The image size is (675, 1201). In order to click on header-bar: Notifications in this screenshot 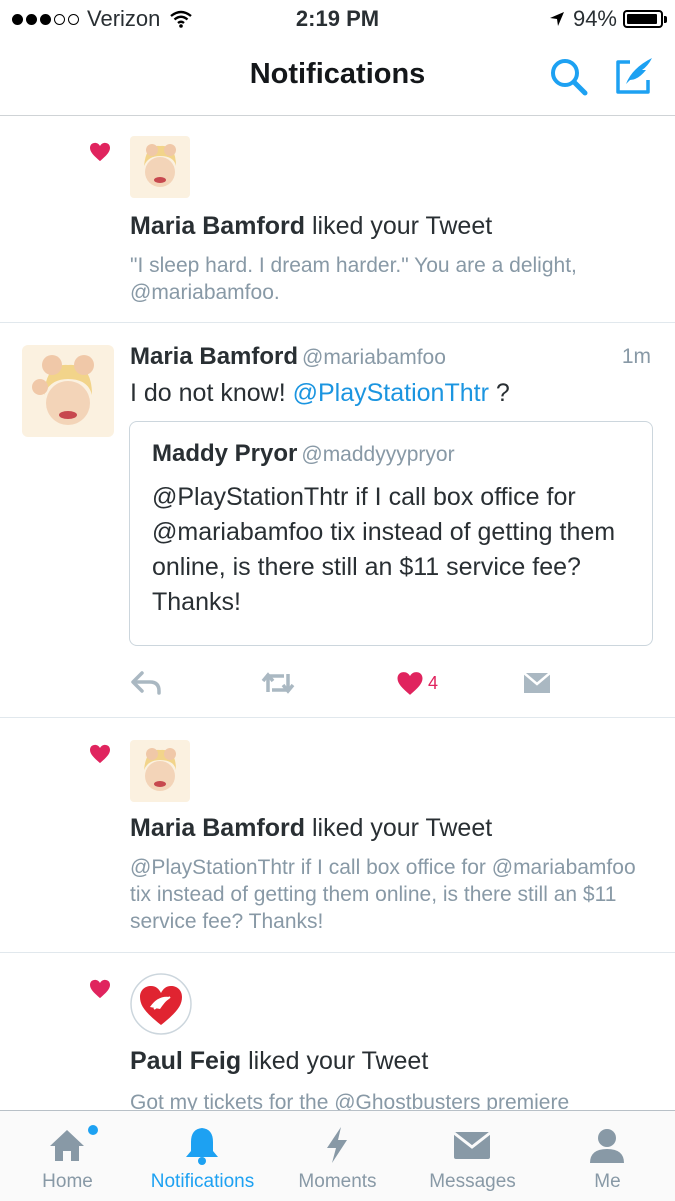, I will do `click(337, 78)`.